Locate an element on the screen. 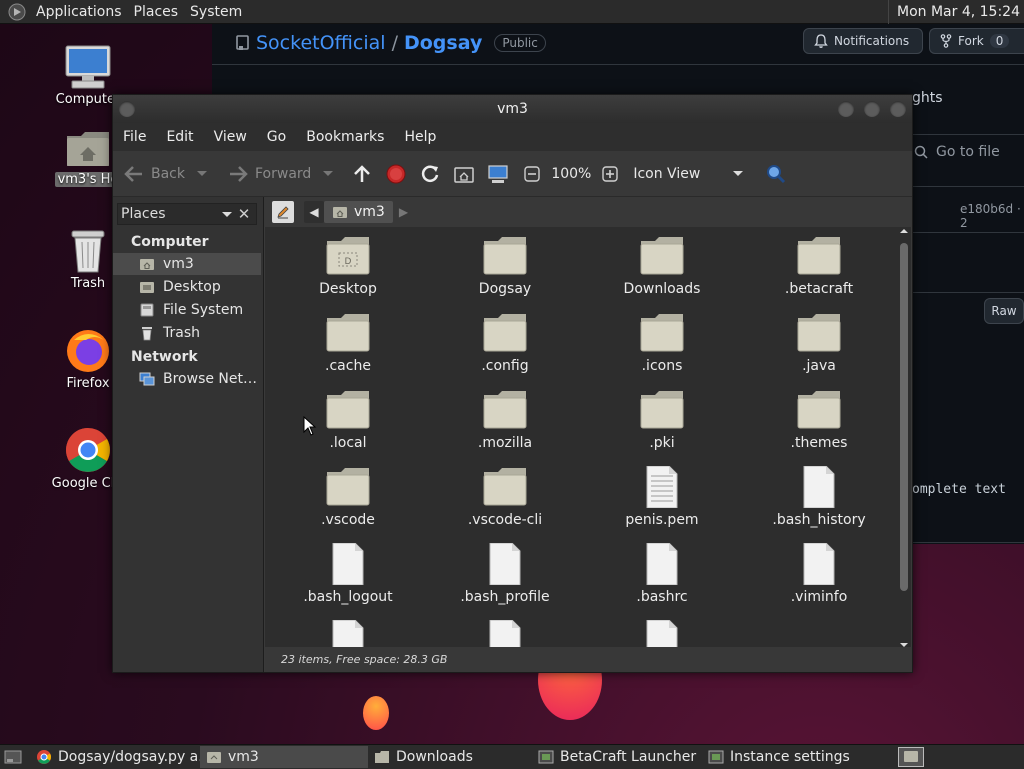  menu-file: File is located at coordinates (134, 137).